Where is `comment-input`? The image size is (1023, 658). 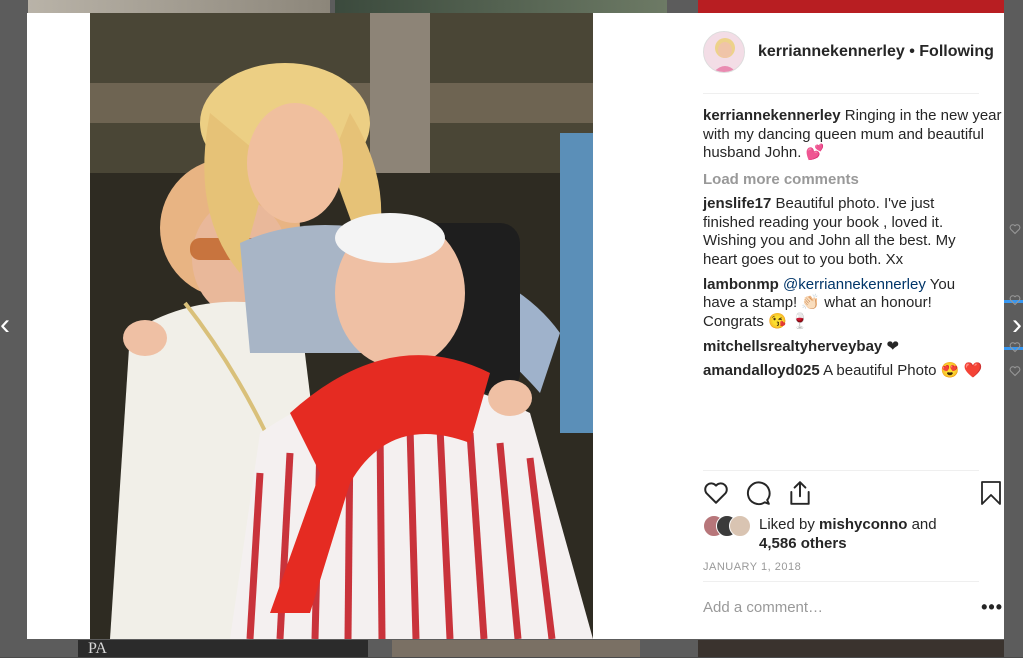 comment-input is located at coordinates (833, 607).